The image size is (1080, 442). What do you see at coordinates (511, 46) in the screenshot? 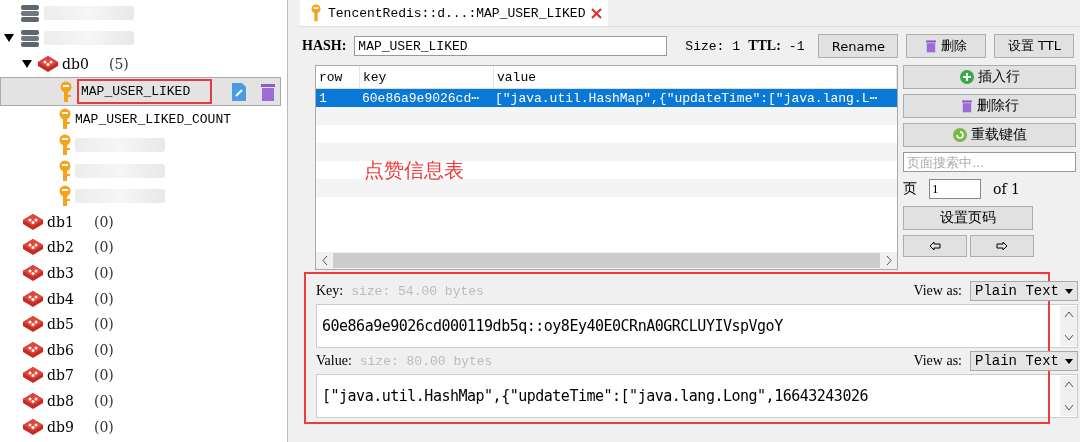
I see `key-name-field: MAP_USER_LIKED` at bounding box center [511, 46].